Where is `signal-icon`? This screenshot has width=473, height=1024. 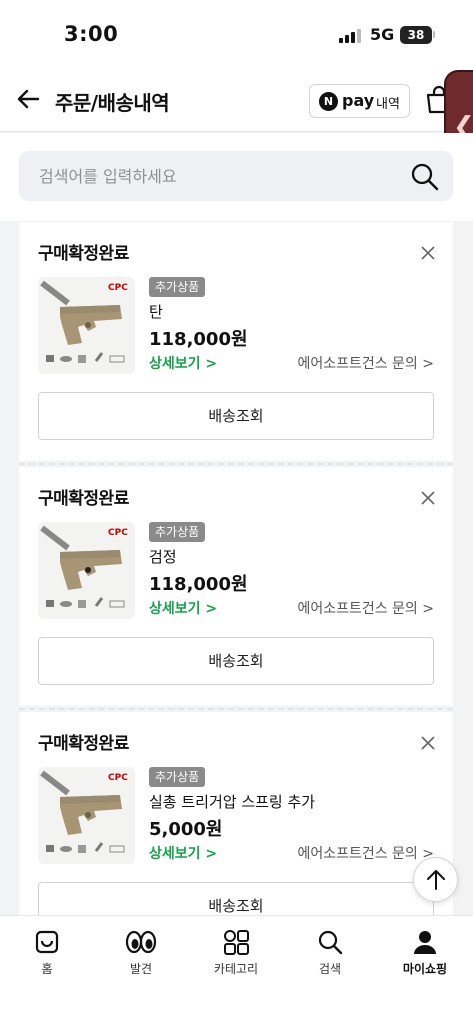 signal-icon is located at coordinates (351, 35).